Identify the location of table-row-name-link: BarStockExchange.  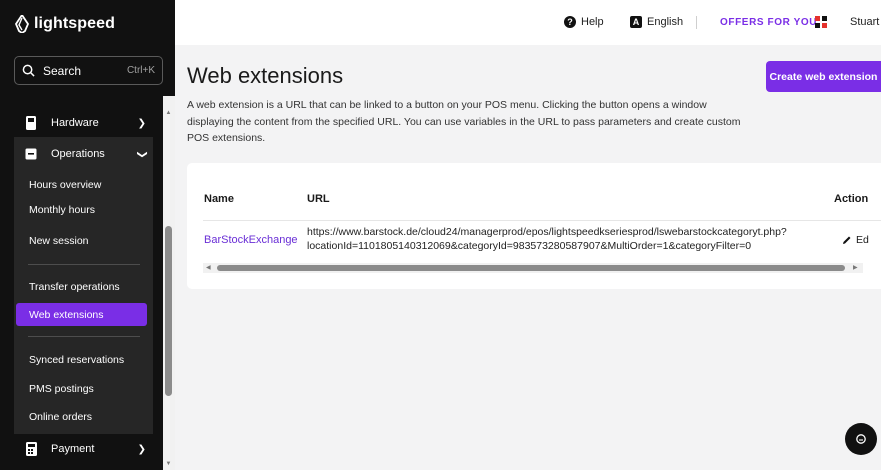
(251, 240).